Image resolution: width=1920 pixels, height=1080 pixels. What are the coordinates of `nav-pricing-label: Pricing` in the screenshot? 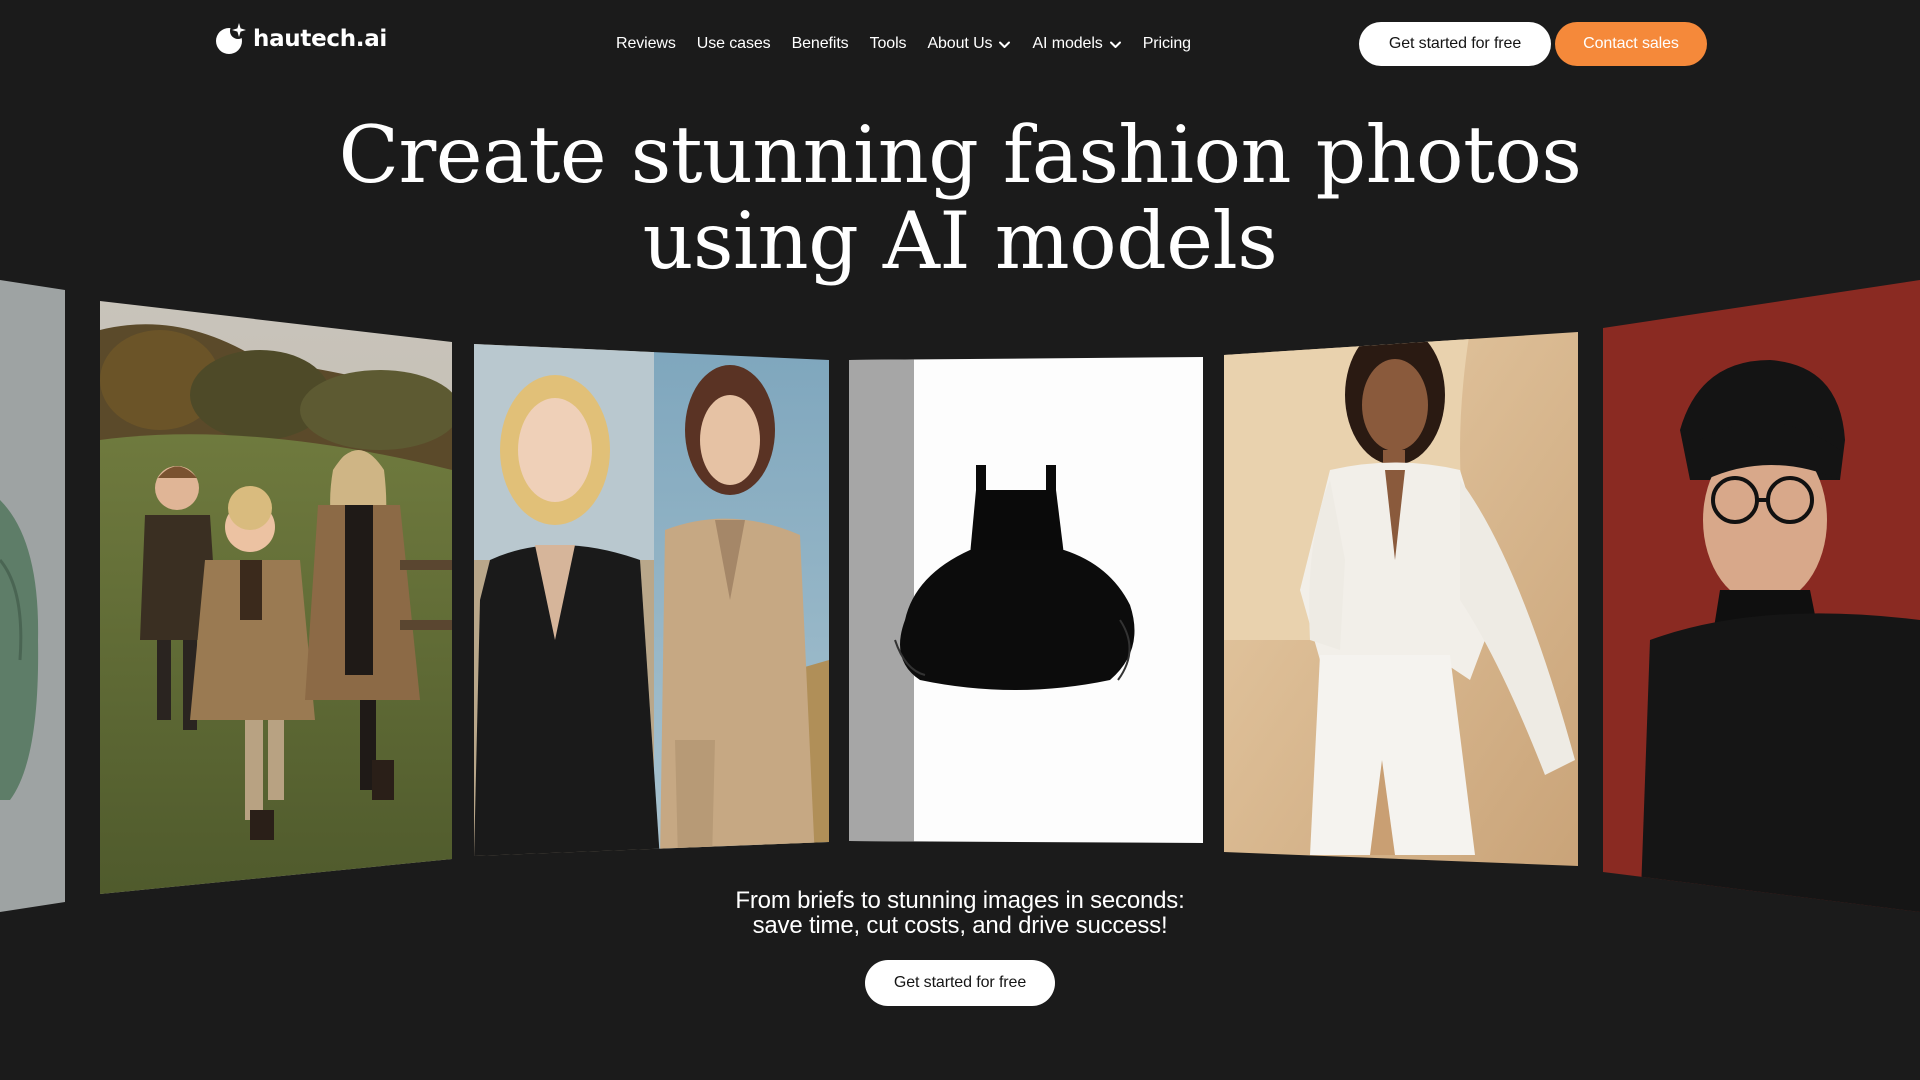 It's located at (1166, 43).